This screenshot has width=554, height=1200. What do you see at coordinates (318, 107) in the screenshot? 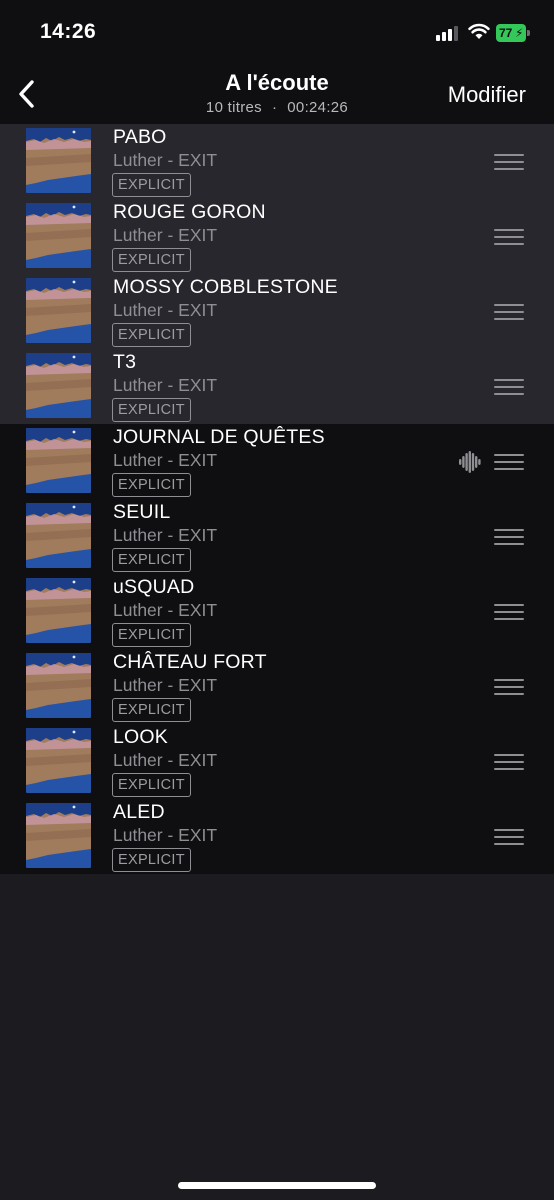
I see `total-duration: 00:24:26` at bounding box center [318, 107].